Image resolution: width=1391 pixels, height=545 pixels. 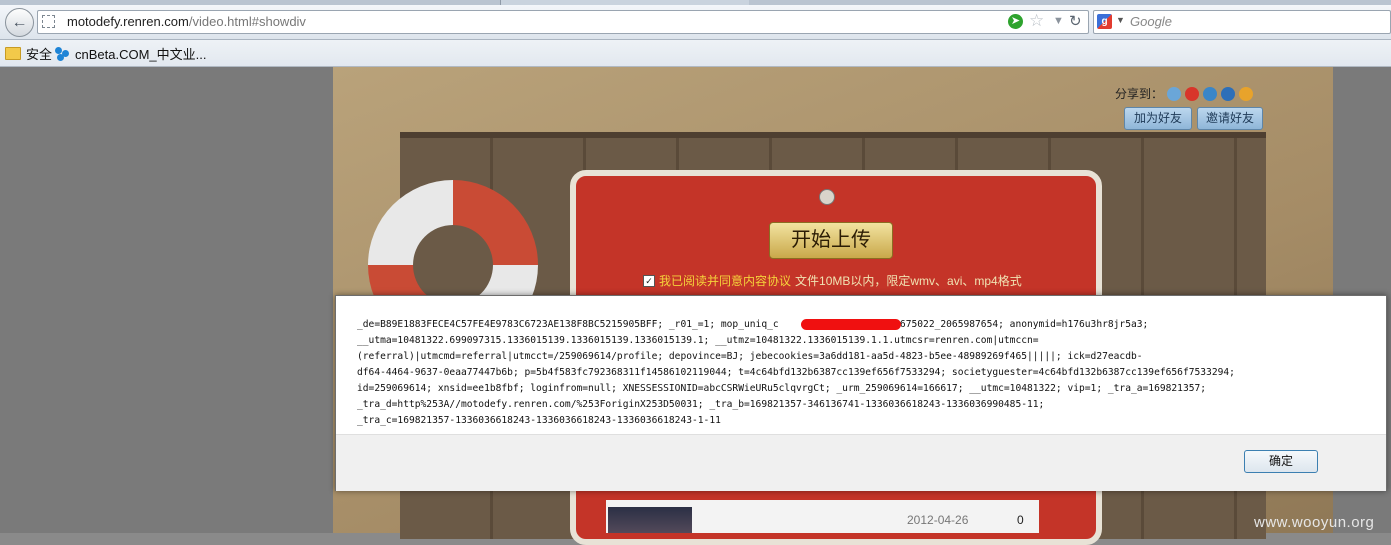 What do you see at coordinates (1184, 93) in the screenshot?
I see `share-bar: 分享到：` at bounding box center [1184, 93].